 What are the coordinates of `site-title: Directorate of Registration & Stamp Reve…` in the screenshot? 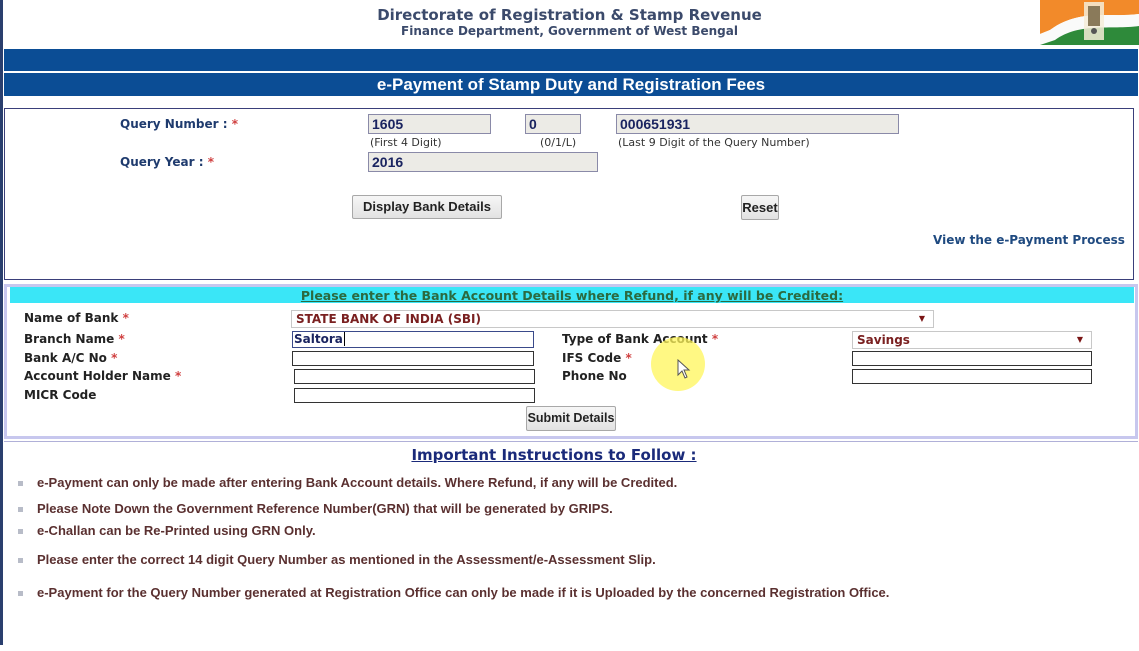 It's located at (569, 15).